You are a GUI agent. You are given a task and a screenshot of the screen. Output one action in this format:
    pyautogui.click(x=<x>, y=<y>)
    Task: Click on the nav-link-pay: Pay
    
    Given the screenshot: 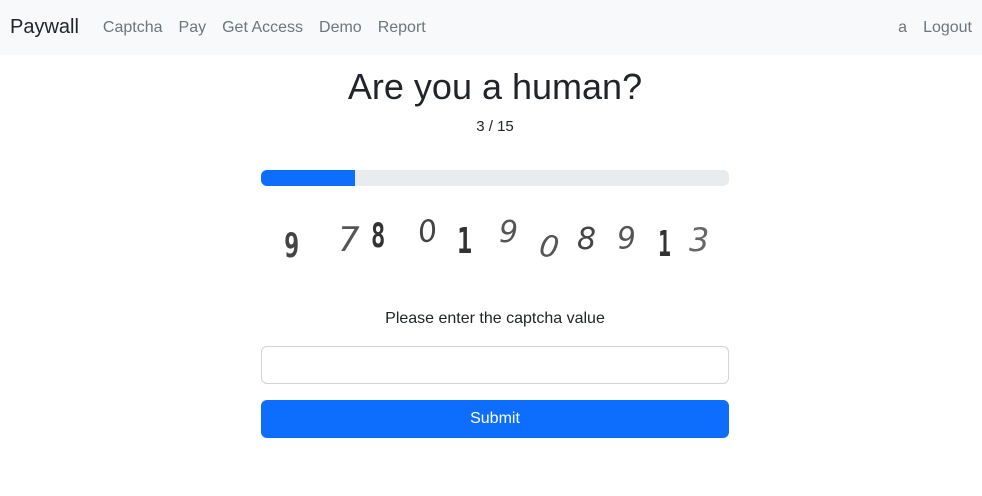 What is the action you would take?
    pyautogui.click(x=193, y=28)
    